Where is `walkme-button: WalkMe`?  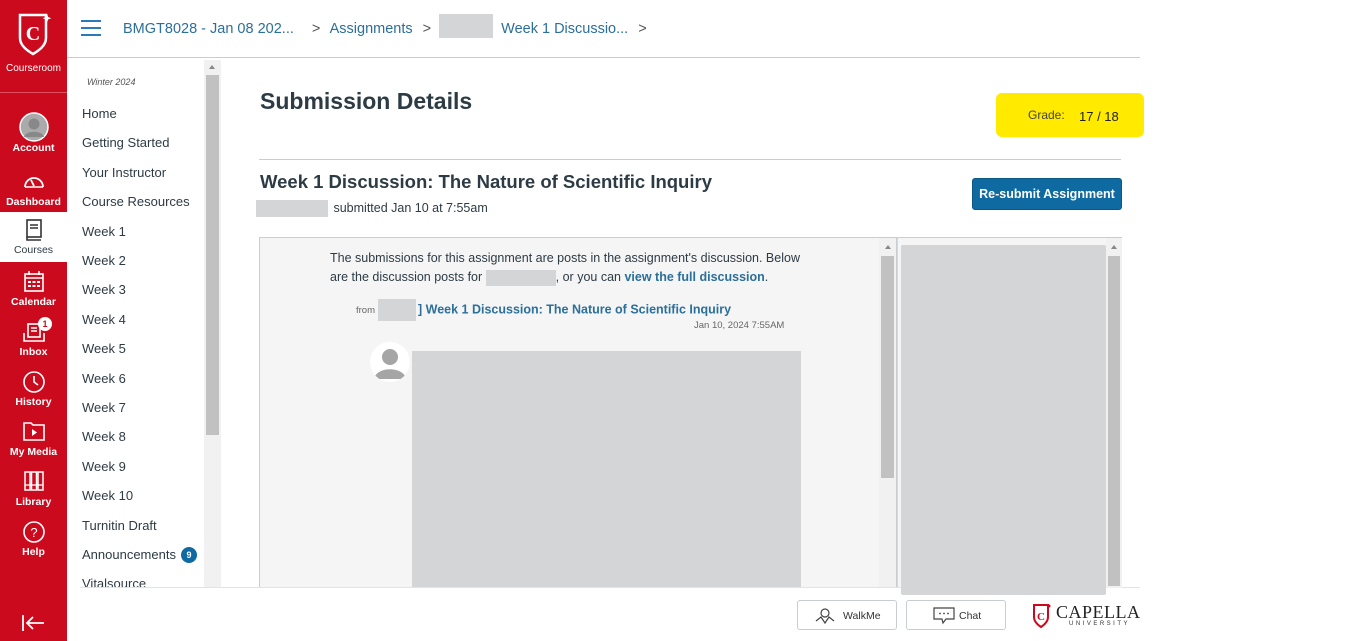
walkme-button: WalkMe is located at coordinates (847, 615).